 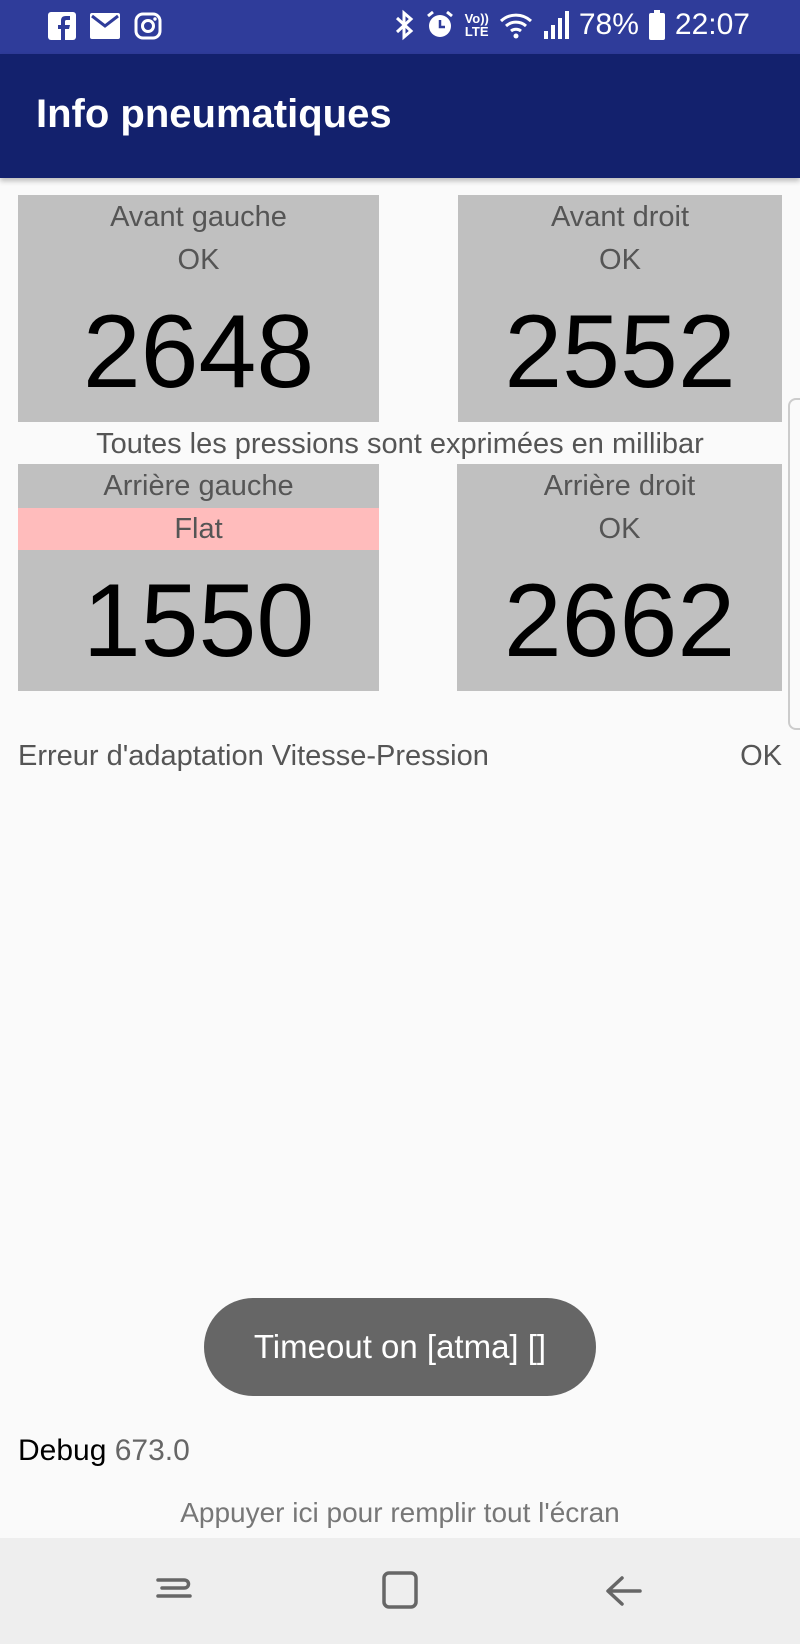 I want to click on volte-bottom-text: LTE, so click(x=476, y=31).